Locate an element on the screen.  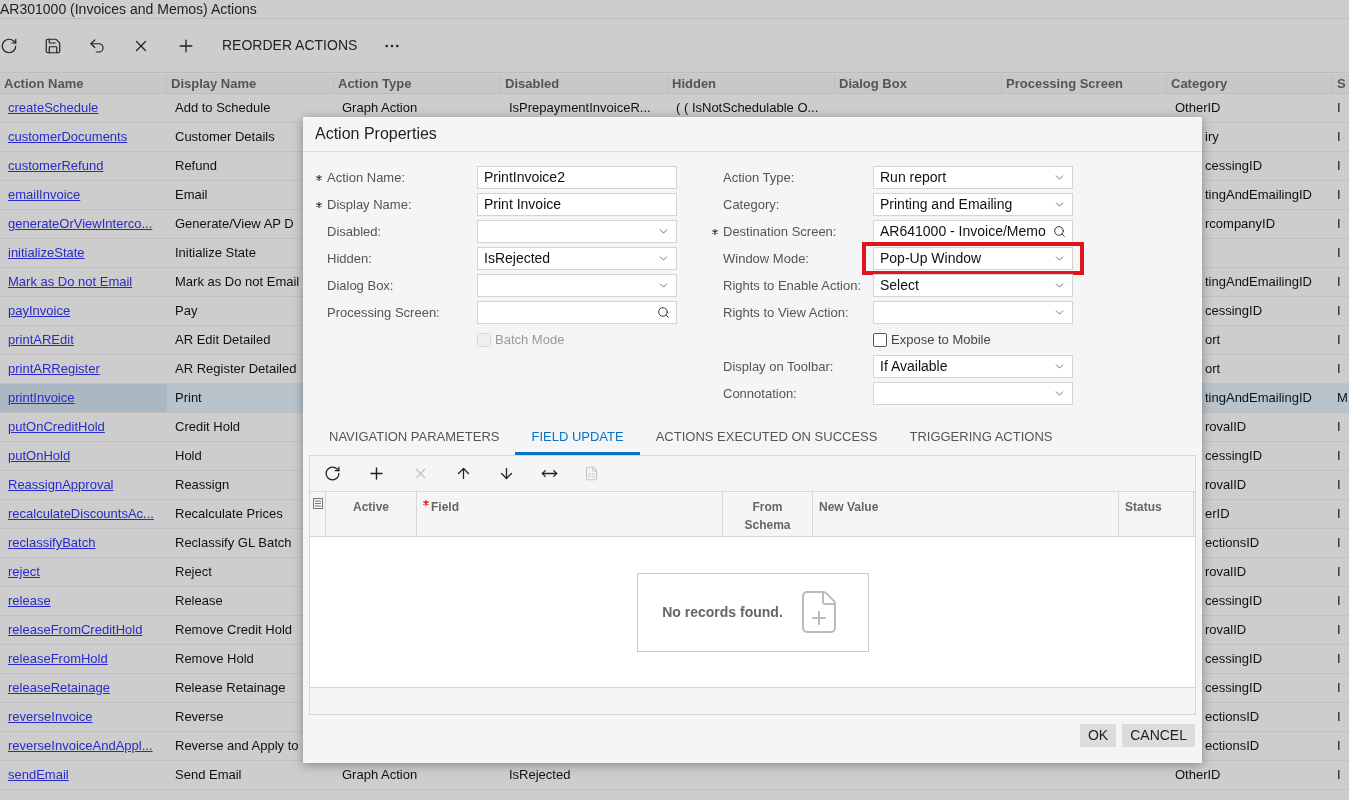
field-label: Display on Toolbar: is located at coordinates (778, 366).